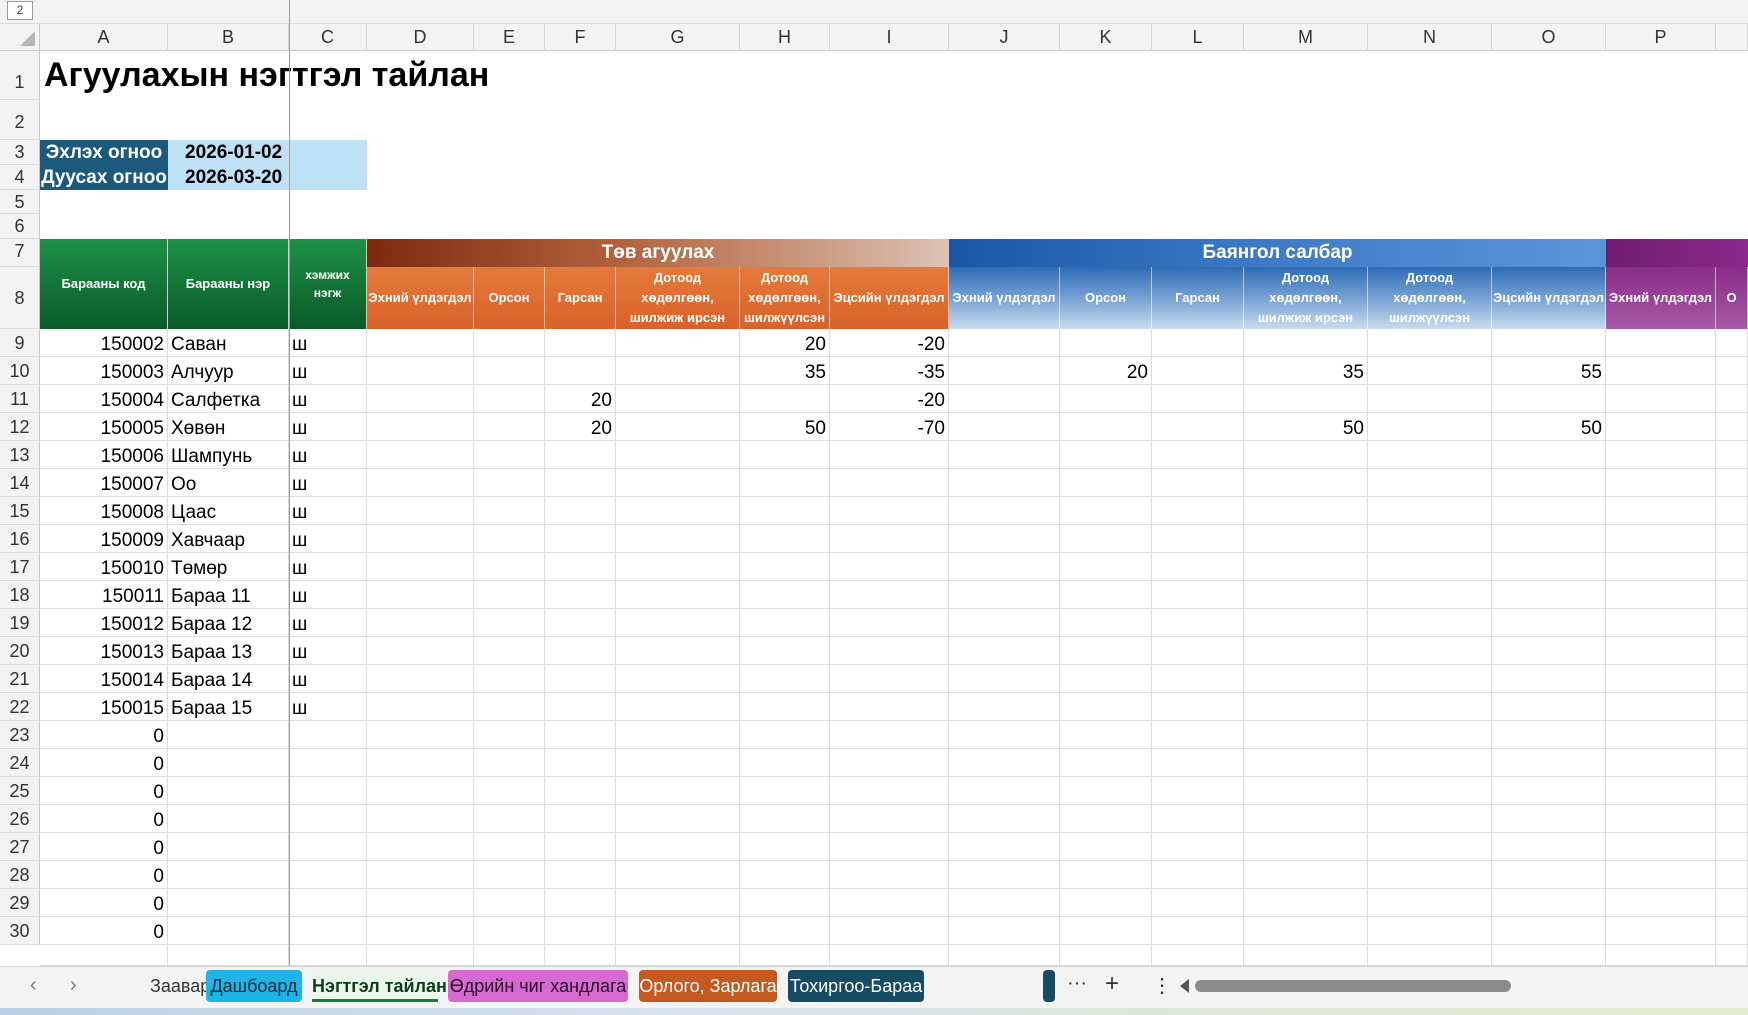  What do you see at coordinates (20, 152) in the screenshot?
I see `row-header-3: 3` at bounding box center [20, 152].